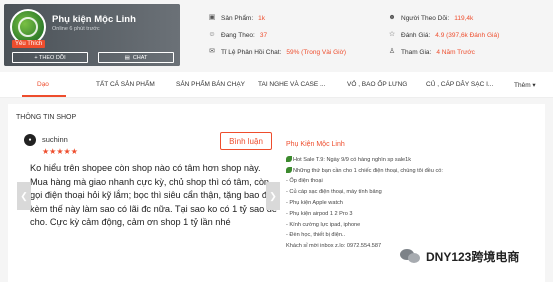  What do you see at coordinates (323, 224) in the screenshot?
I see `description-line: - Kính cường lực ipad, iphone` at bounding box center [323, 224].